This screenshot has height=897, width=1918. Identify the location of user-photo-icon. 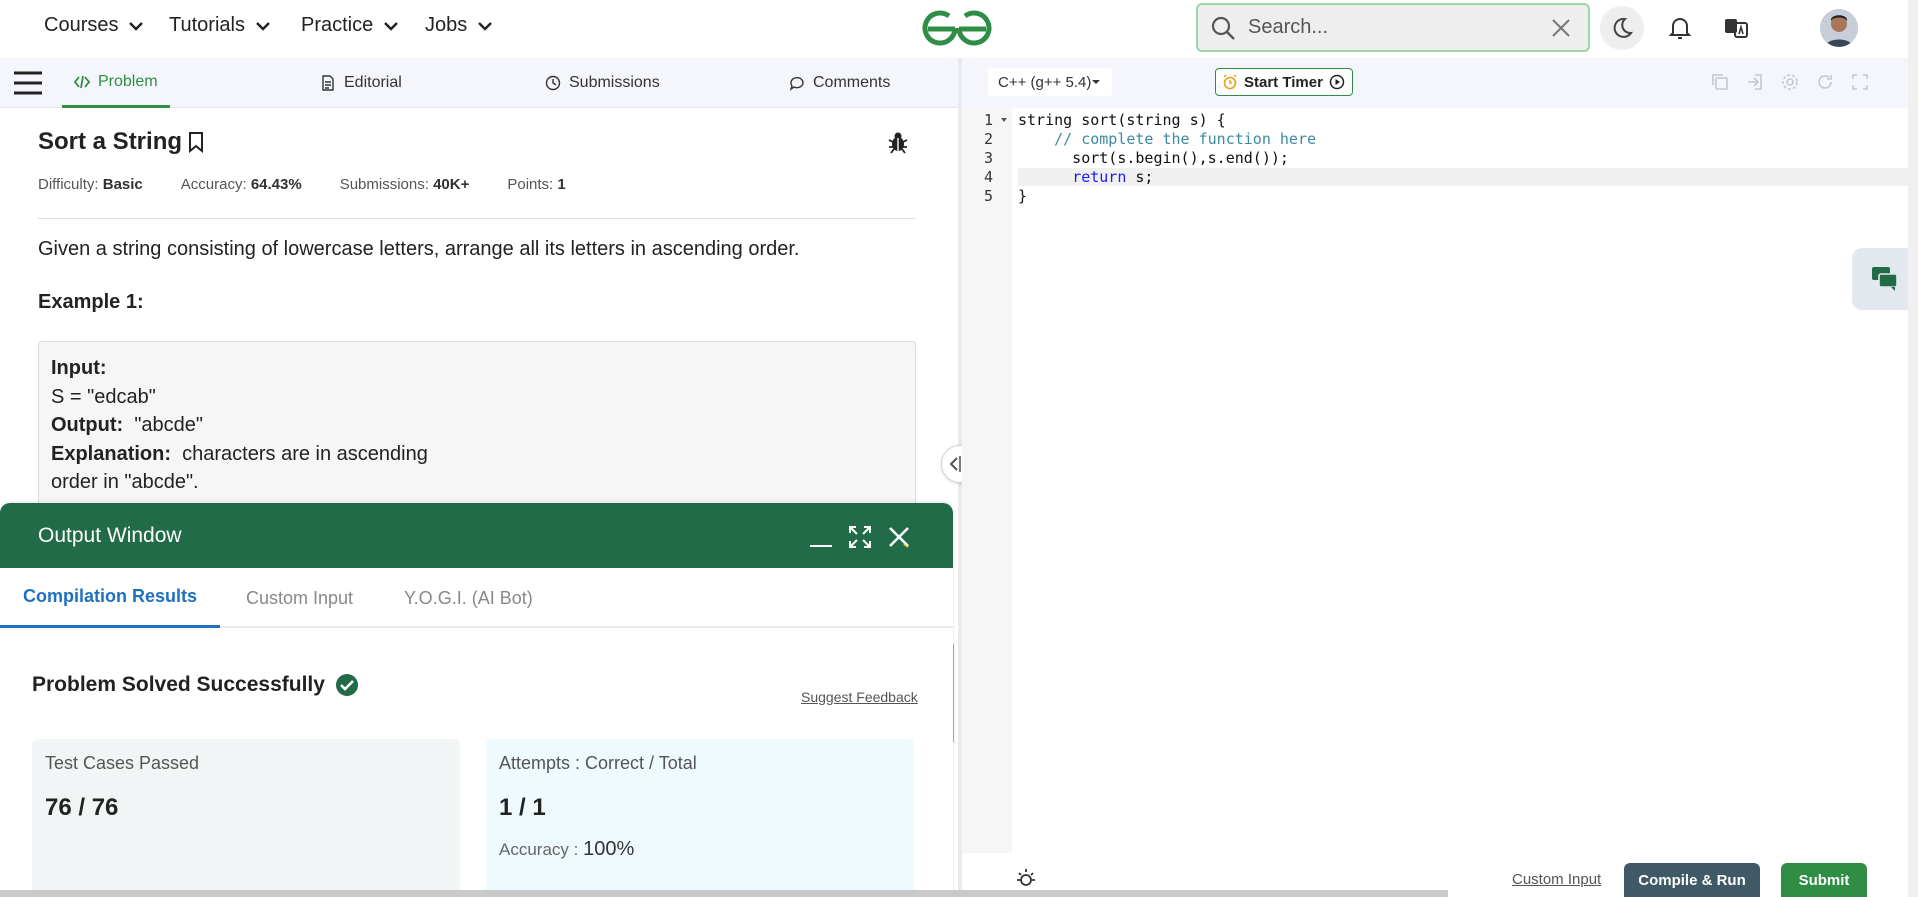
(1839, 28).